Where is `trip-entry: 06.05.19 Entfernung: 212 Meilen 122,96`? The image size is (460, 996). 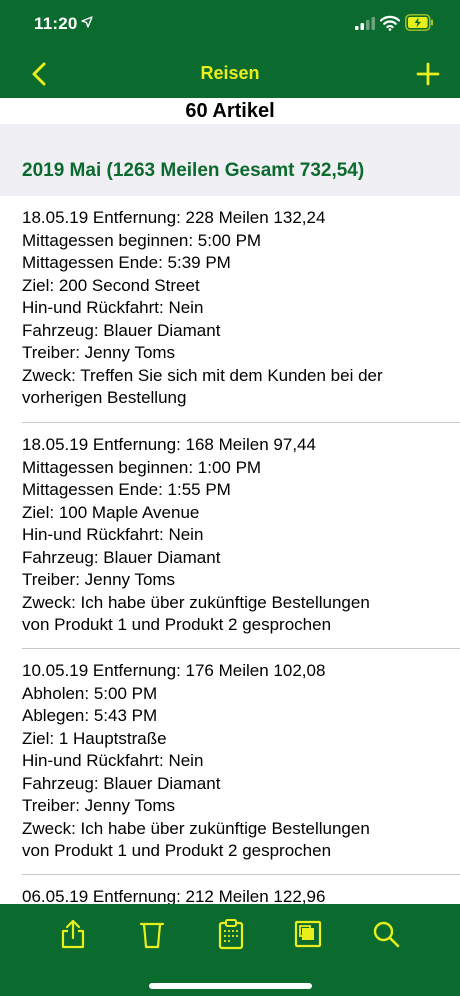 trip-entry: 06.05.19 Entfernung: 212 Meilen 122,96 is located at coordinates (232, 895).